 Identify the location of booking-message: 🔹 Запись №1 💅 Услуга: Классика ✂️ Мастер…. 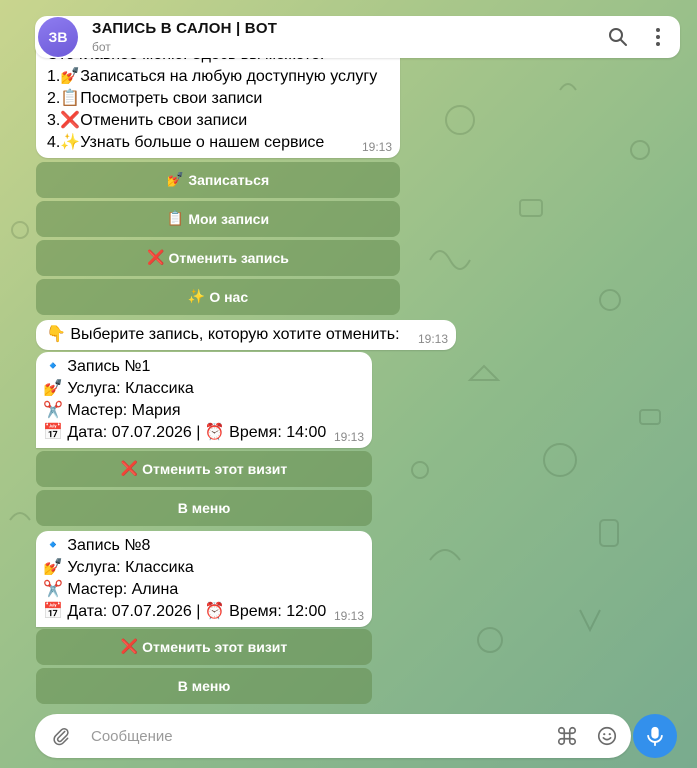
(204, 400).